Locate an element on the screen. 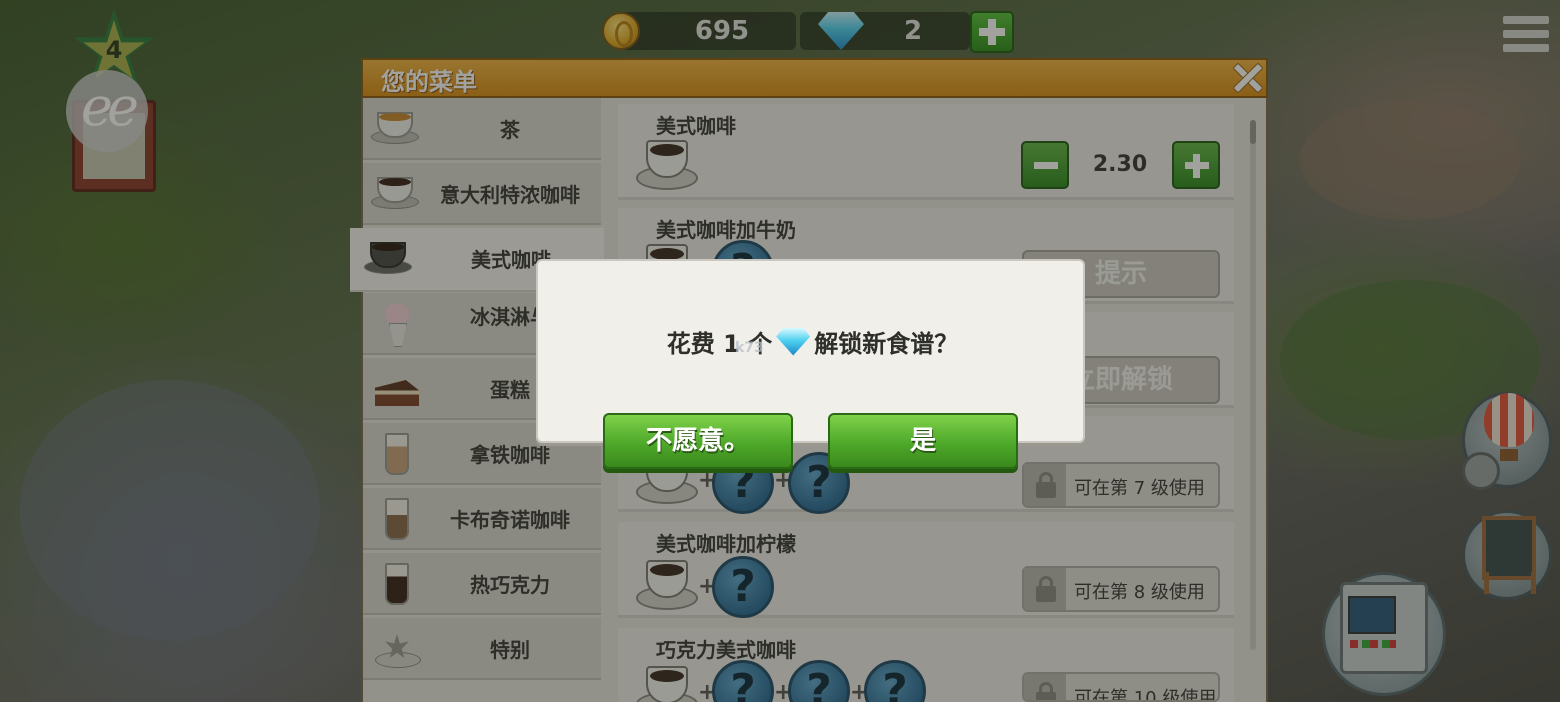 The height and width of the screenshot is (702, 1560). unlock-question-suffix: 解锁新食谱？ is located at coordinates (886, 344).